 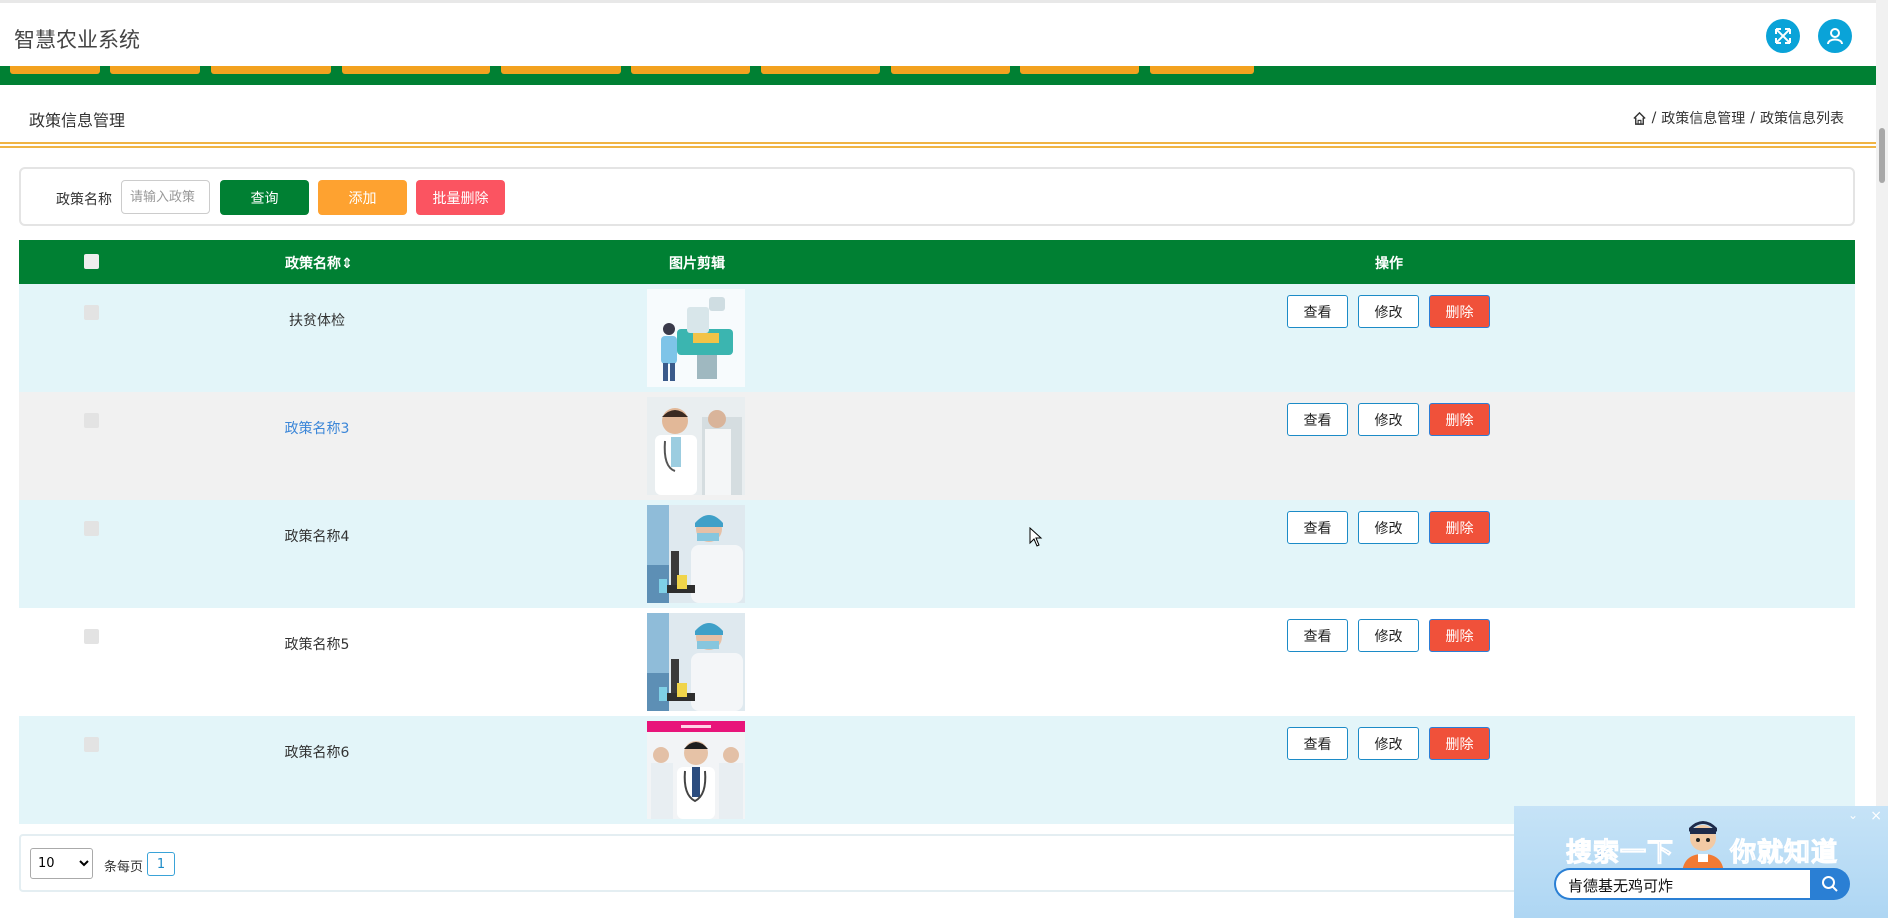 I want to click on sort-icon: ⇕, so click(x=347, y=264).